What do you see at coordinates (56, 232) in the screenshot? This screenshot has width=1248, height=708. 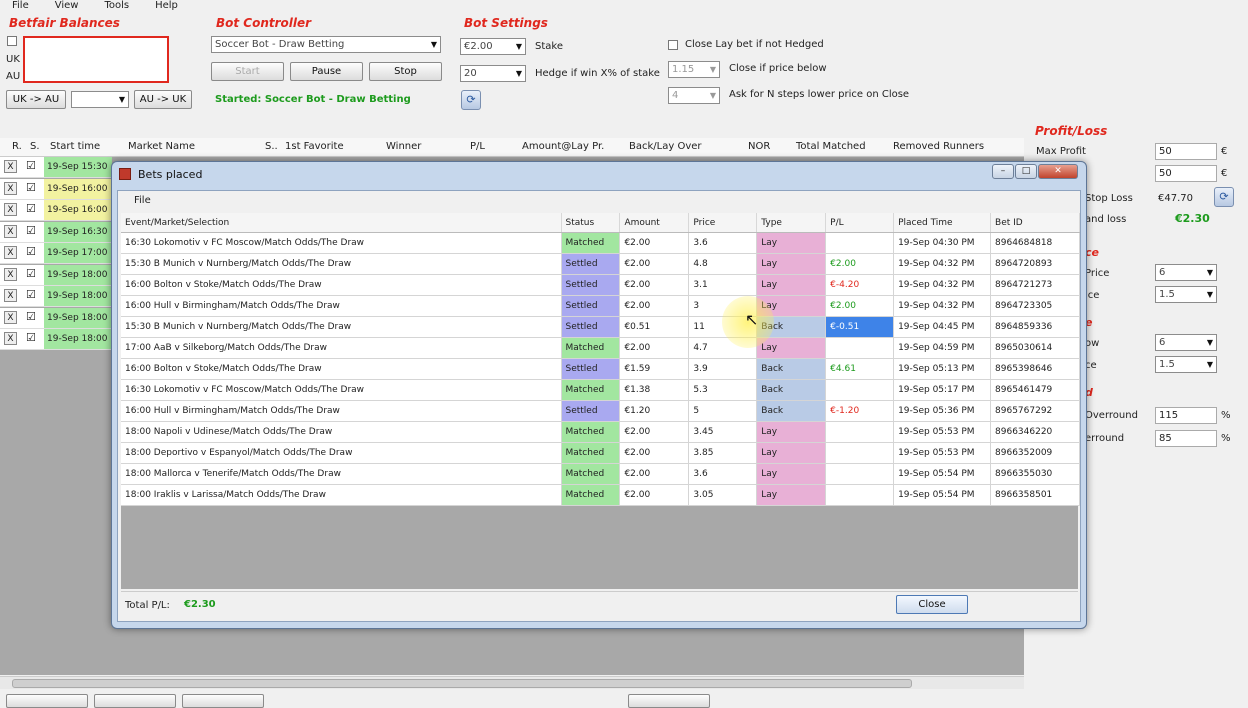 I see `market-row: X ☑ 19-Sep 16:30` at bounding box center [56, 232].